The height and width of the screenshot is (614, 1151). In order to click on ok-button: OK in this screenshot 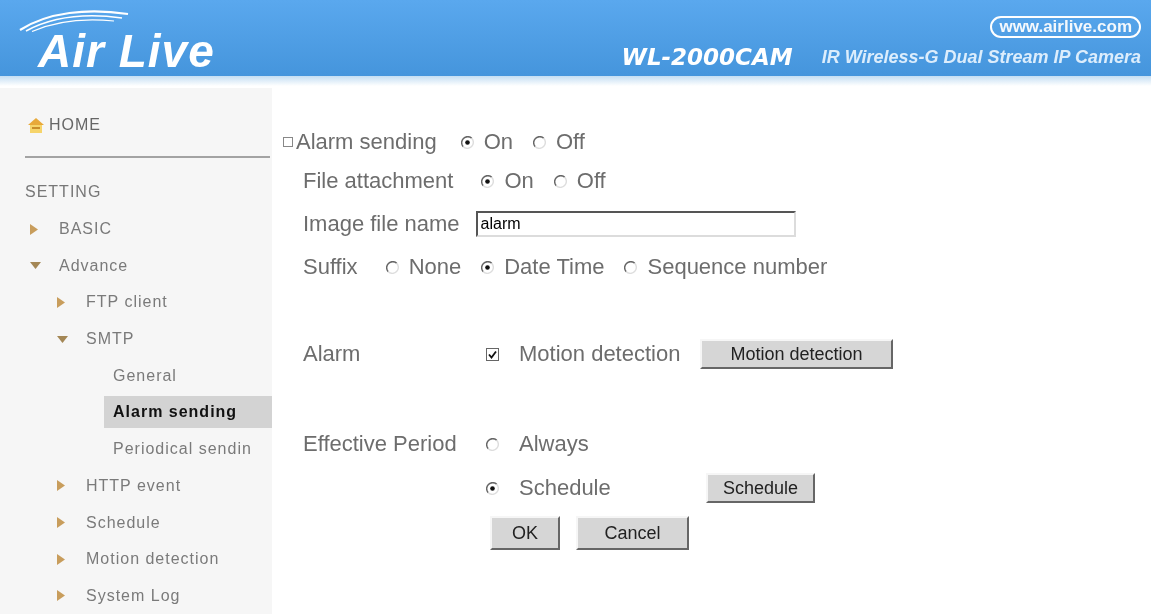, I will do `click(525, 533)`.